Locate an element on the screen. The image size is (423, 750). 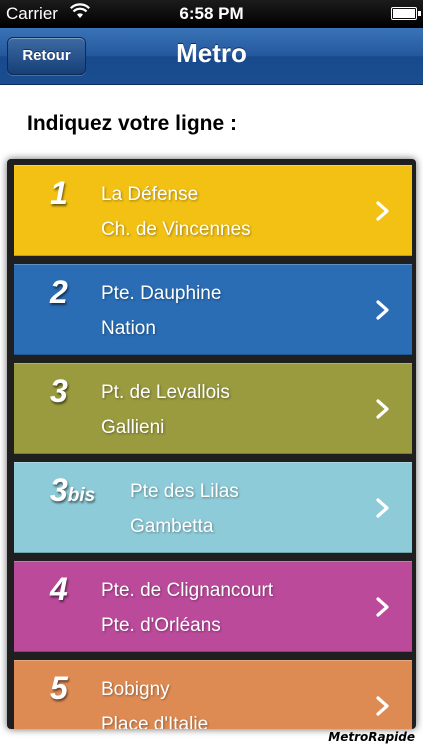
line-number: 5 is located at coordinates (59, 688).